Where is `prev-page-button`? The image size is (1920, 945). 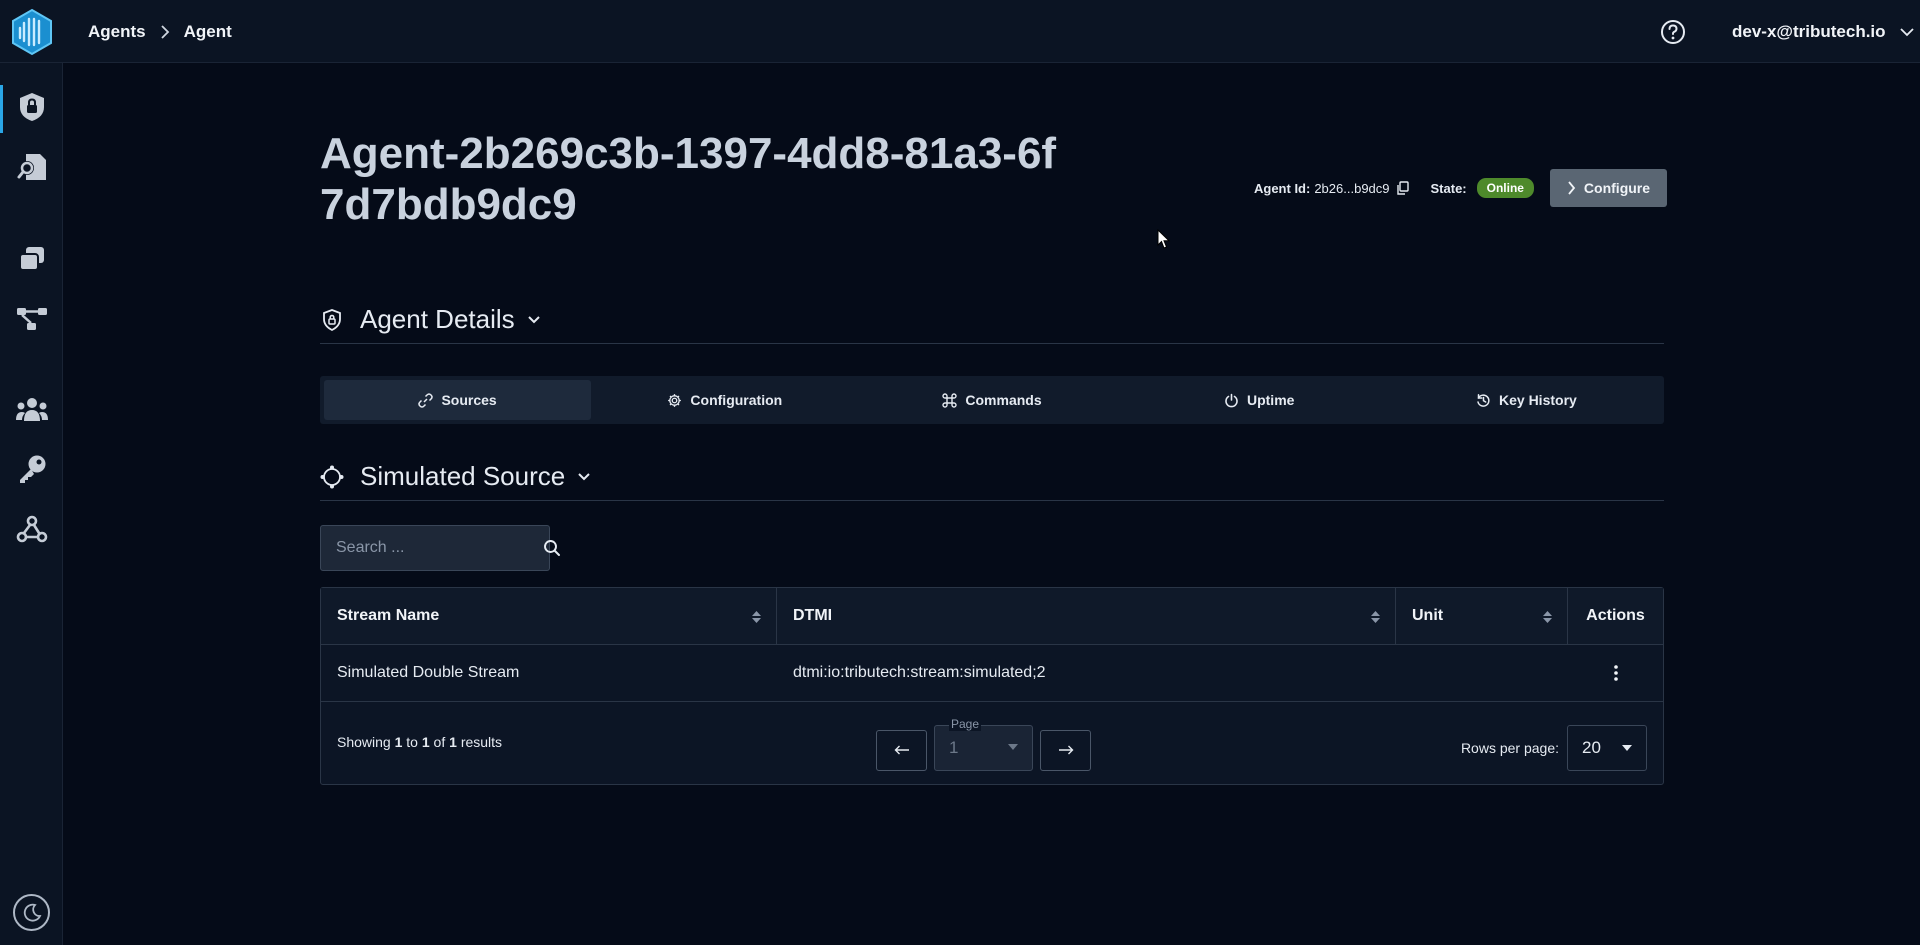
prev-page-button is located at coordinates (901, 750).